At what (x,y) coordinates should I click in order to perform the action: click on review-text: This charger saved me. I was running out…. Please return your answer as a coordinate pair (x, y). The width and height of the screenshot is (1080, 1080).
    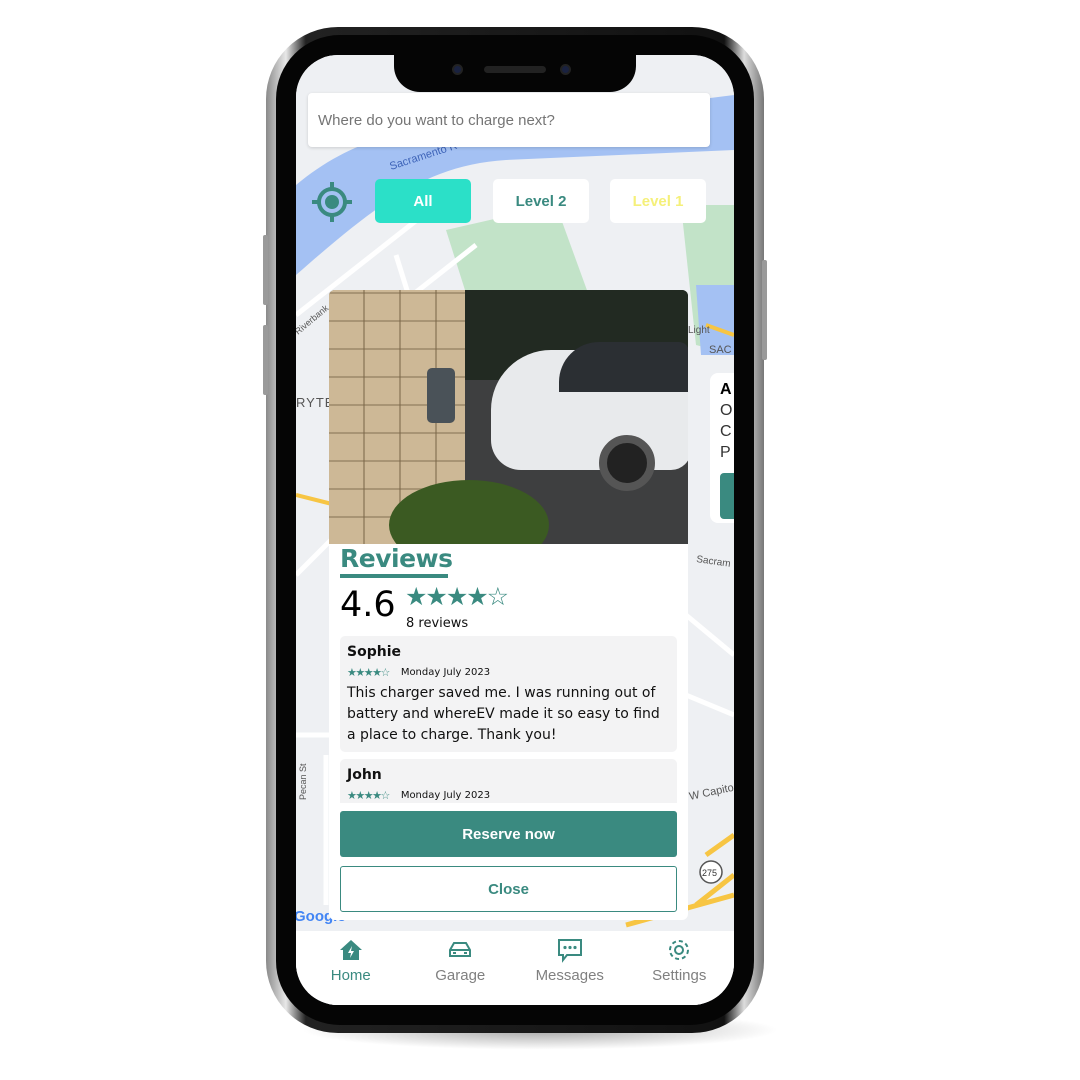
    Looking at the image, I should click on (503, 714).